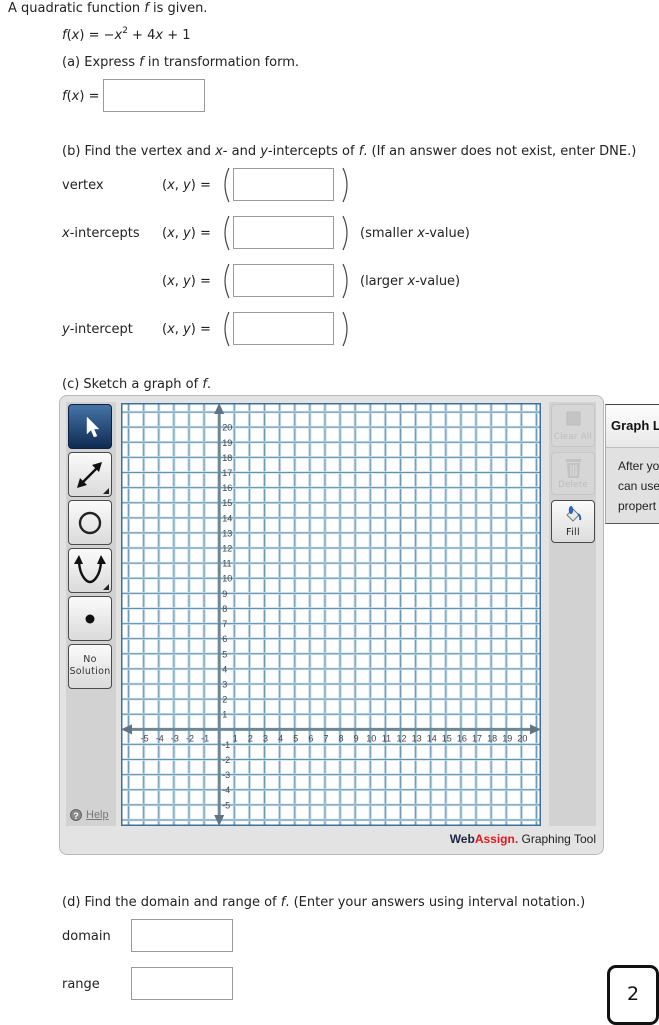  I want to click on no-solution-button: No Solution, so click(90, 666).